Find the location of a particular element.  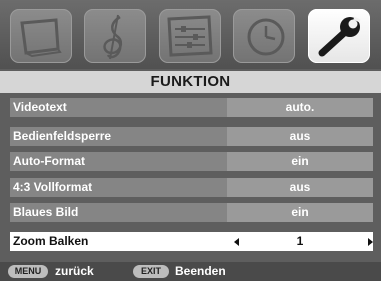

menu-item-label: 4:3 Vollformat is located at coordinates (53, 187).